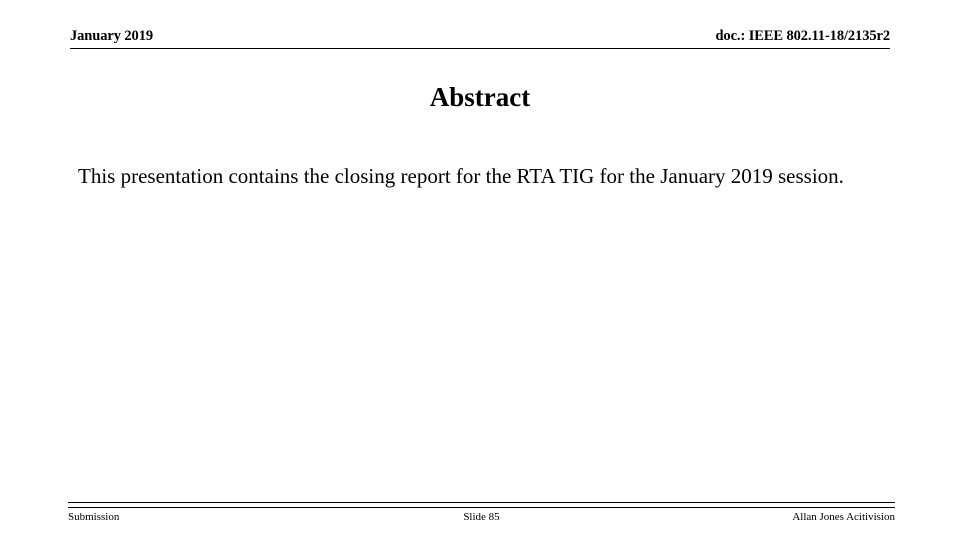  Describe the element at coordinates (480, 48) in the screenshot. I see `header-divider` at that location.